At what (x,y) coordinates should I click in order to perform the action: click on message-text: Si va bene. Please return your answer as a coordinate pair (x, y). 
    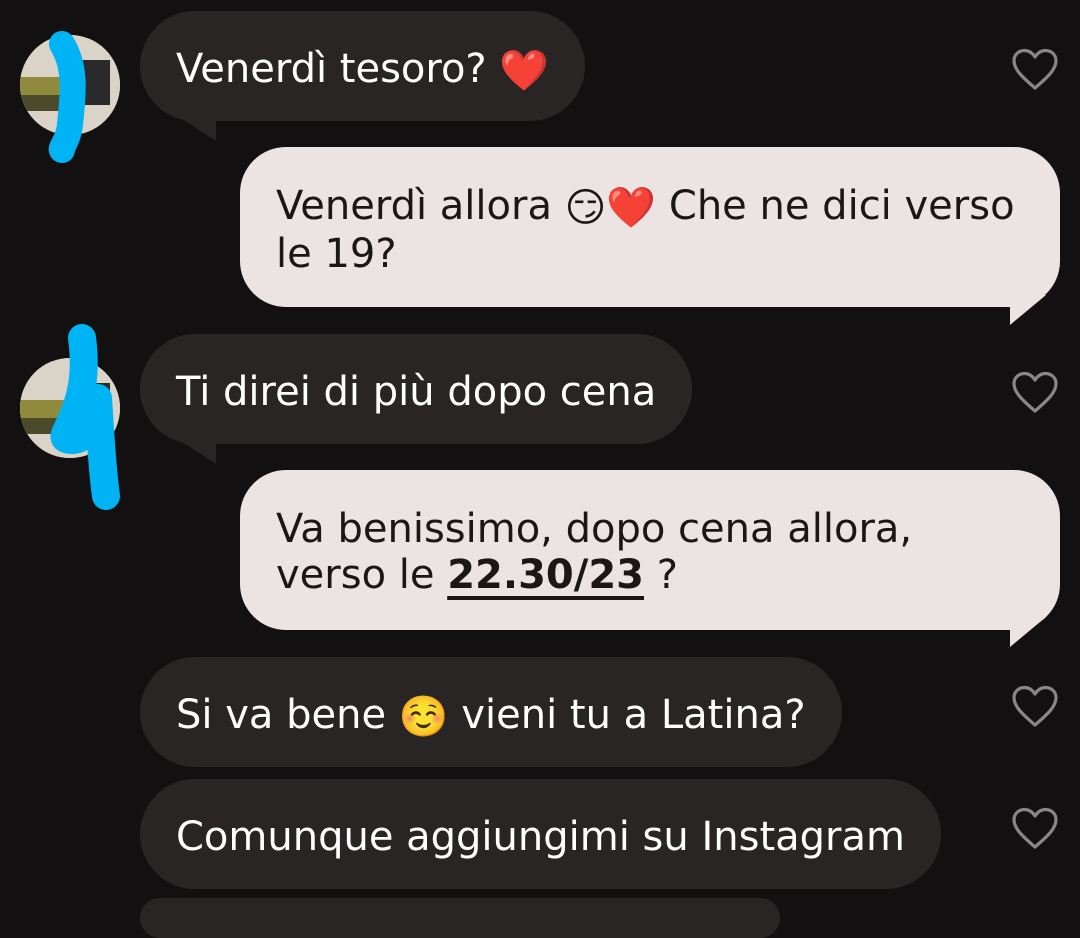
    Looking at the image, I should click on (287, 715).